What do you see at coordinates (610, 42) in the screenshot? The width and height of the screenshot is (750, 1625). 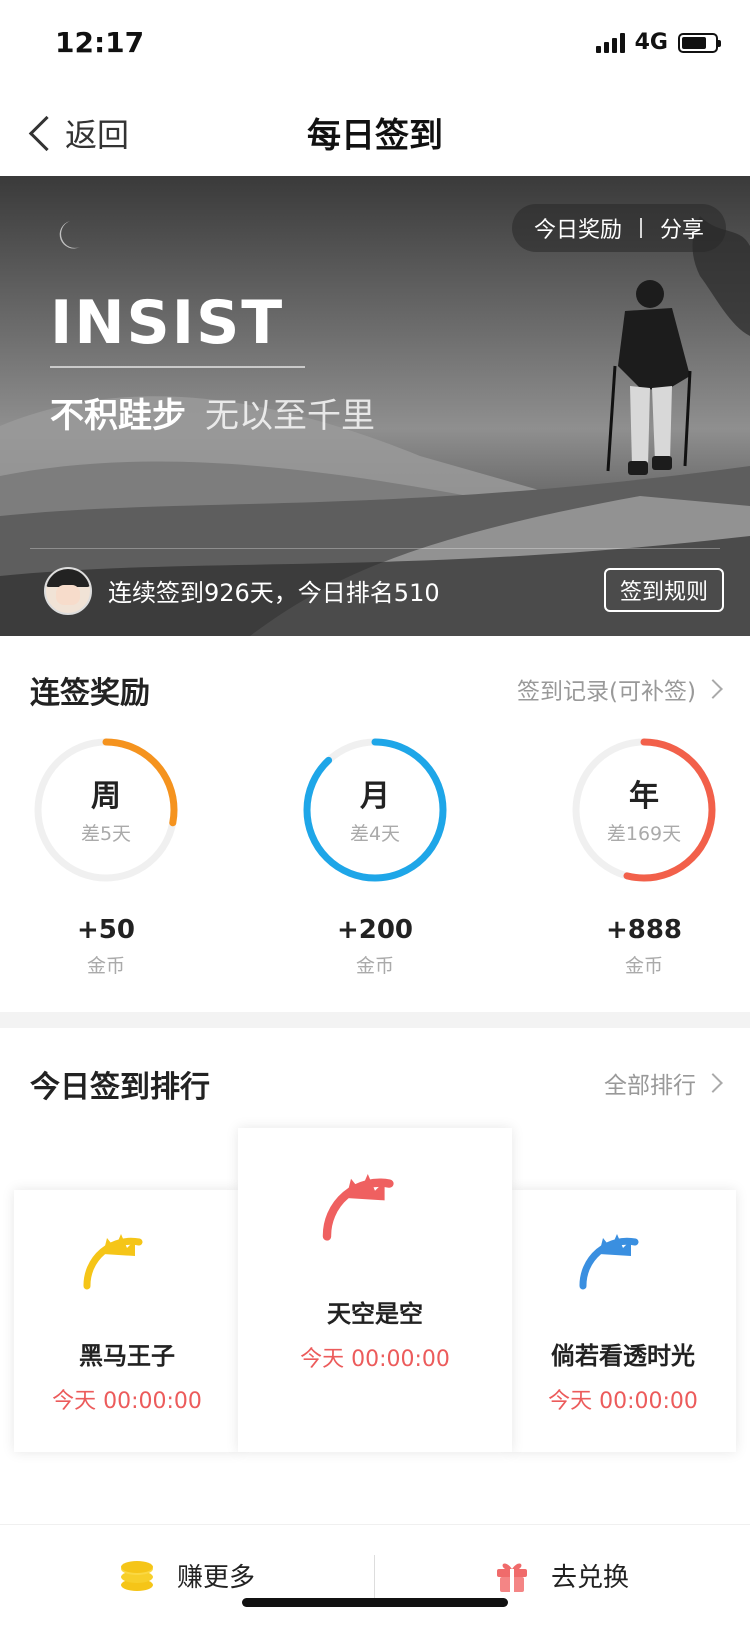 I see `signal-icon` at bounding box center [610, 42].